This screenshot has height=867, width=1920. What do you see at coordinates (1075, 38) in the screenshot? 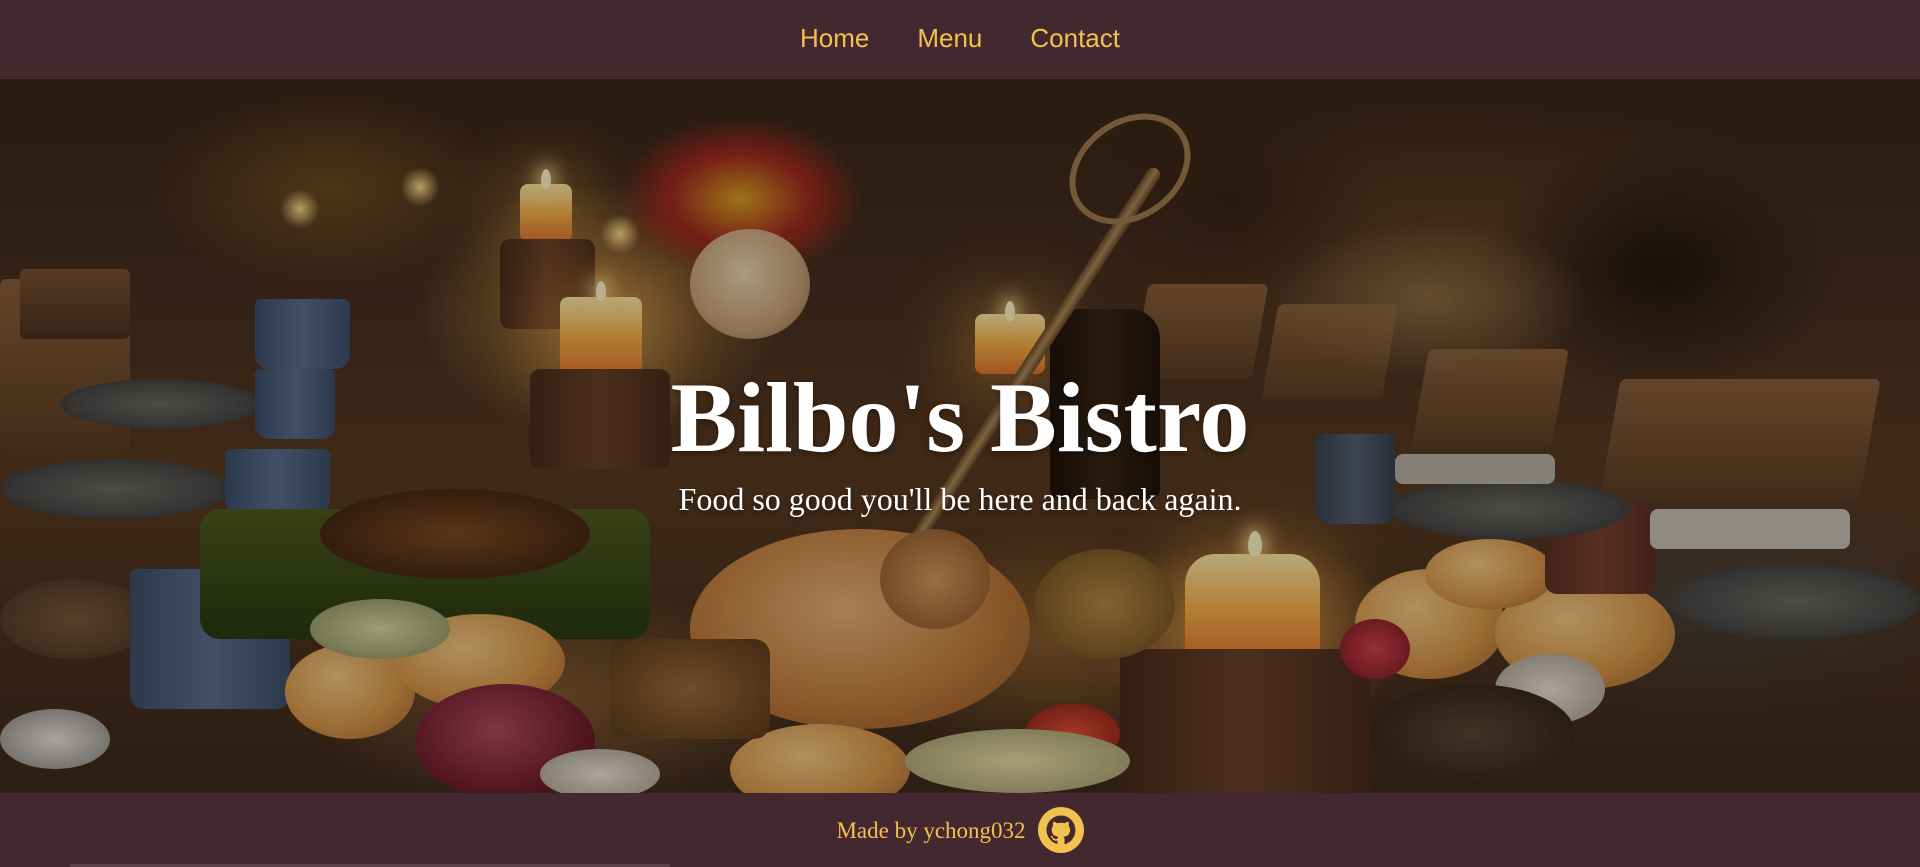
I see `nav-link-contact: Contact` at bounding box center [1075, 38].